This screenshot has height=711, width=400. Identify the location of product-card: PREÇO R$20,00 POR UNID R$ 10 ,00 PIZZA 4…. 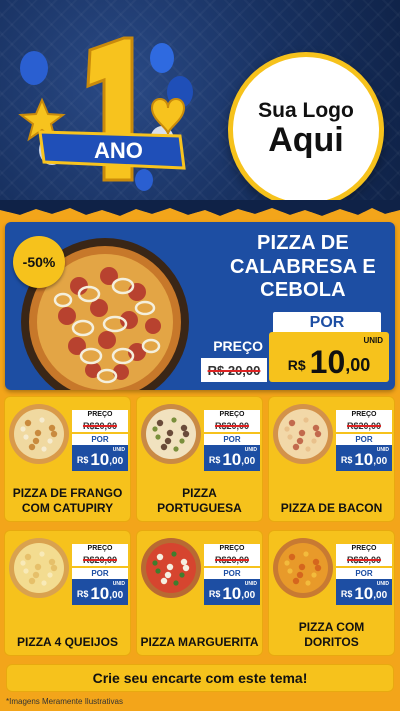
(67, 593).